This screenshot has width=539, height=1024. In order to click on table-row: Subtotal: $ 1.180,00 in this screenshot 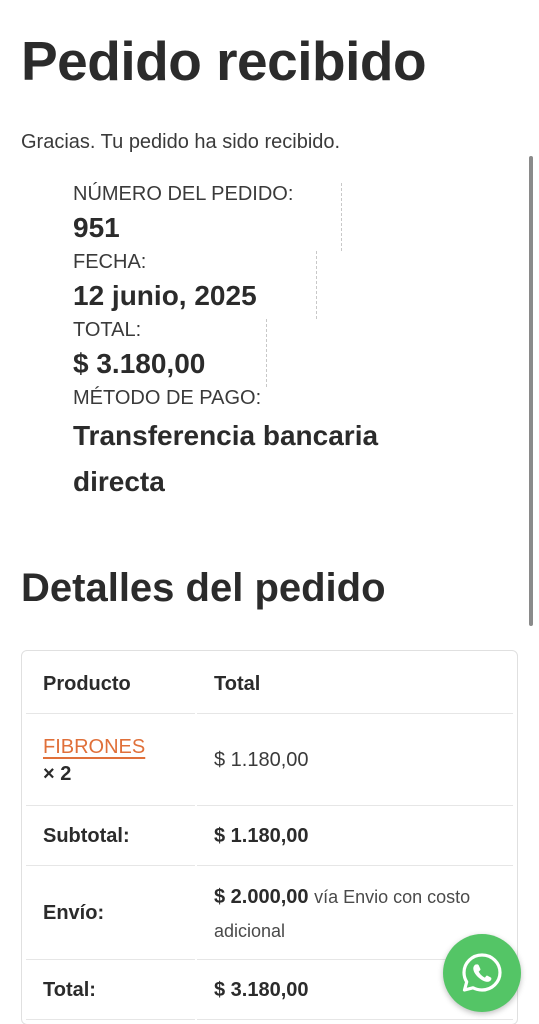, I will do `click(269, 837)`.